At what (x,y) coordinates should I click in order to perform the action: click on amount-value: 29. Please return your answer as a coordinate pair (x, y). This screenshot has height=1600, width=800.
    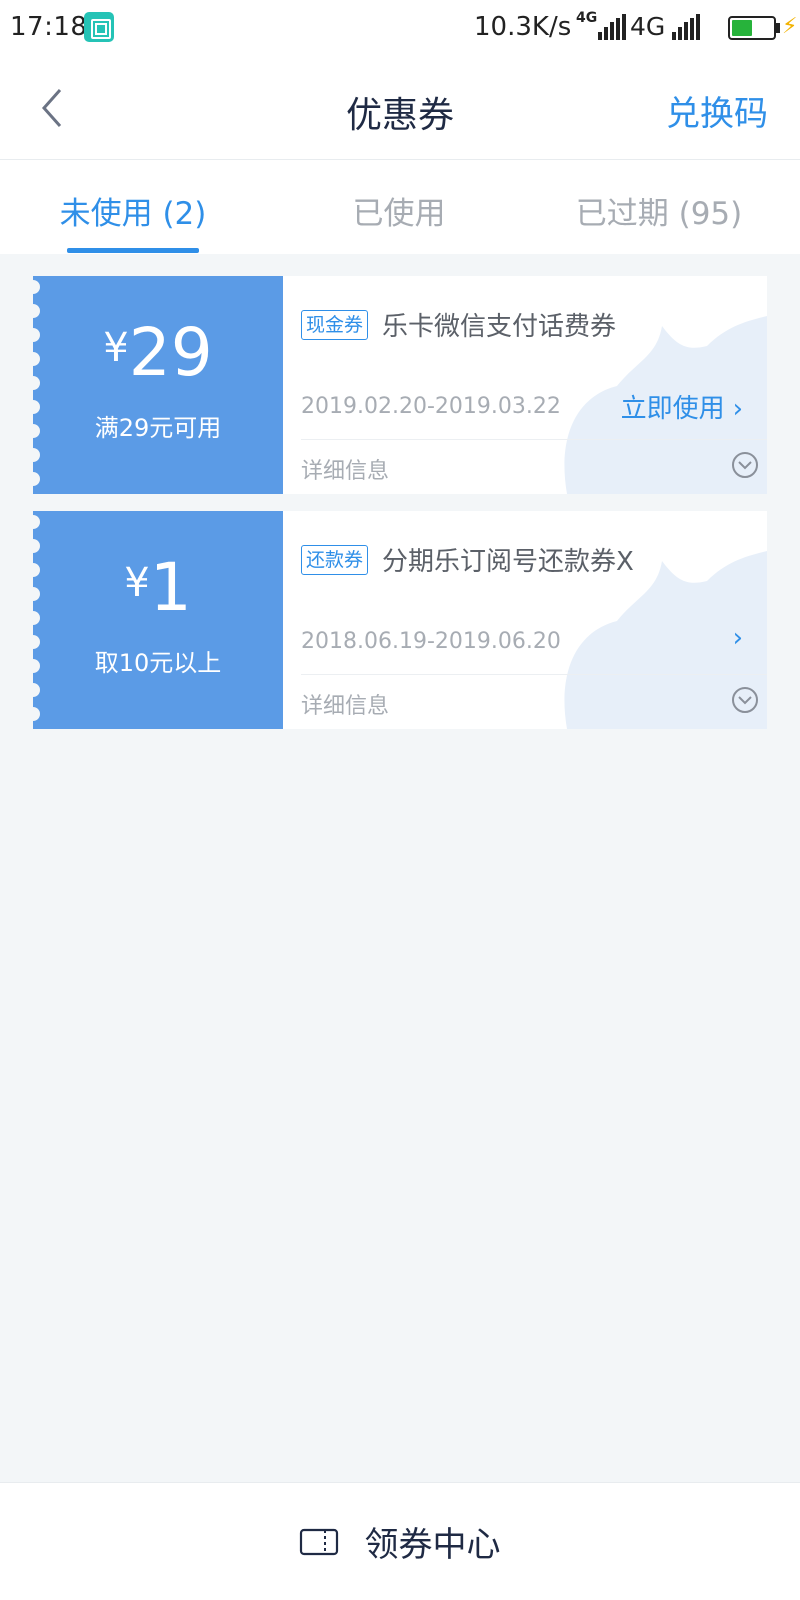
    Looking at the image, I should click on (170, 352).